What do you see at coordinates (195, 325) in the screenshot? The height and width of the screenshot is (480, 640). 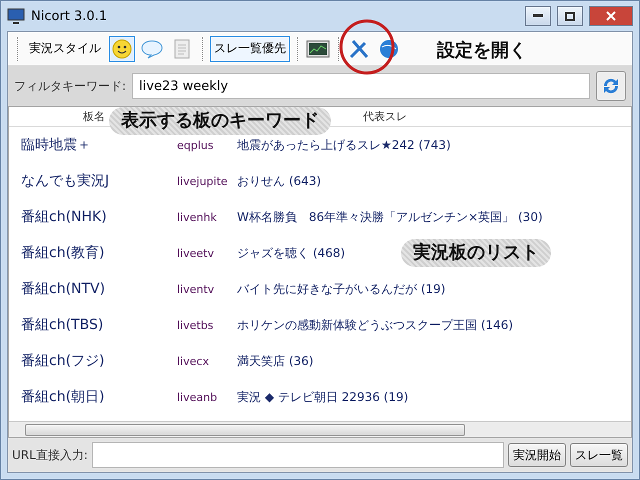 I see `board-id: livetbs` at bounding box center [195, 325].